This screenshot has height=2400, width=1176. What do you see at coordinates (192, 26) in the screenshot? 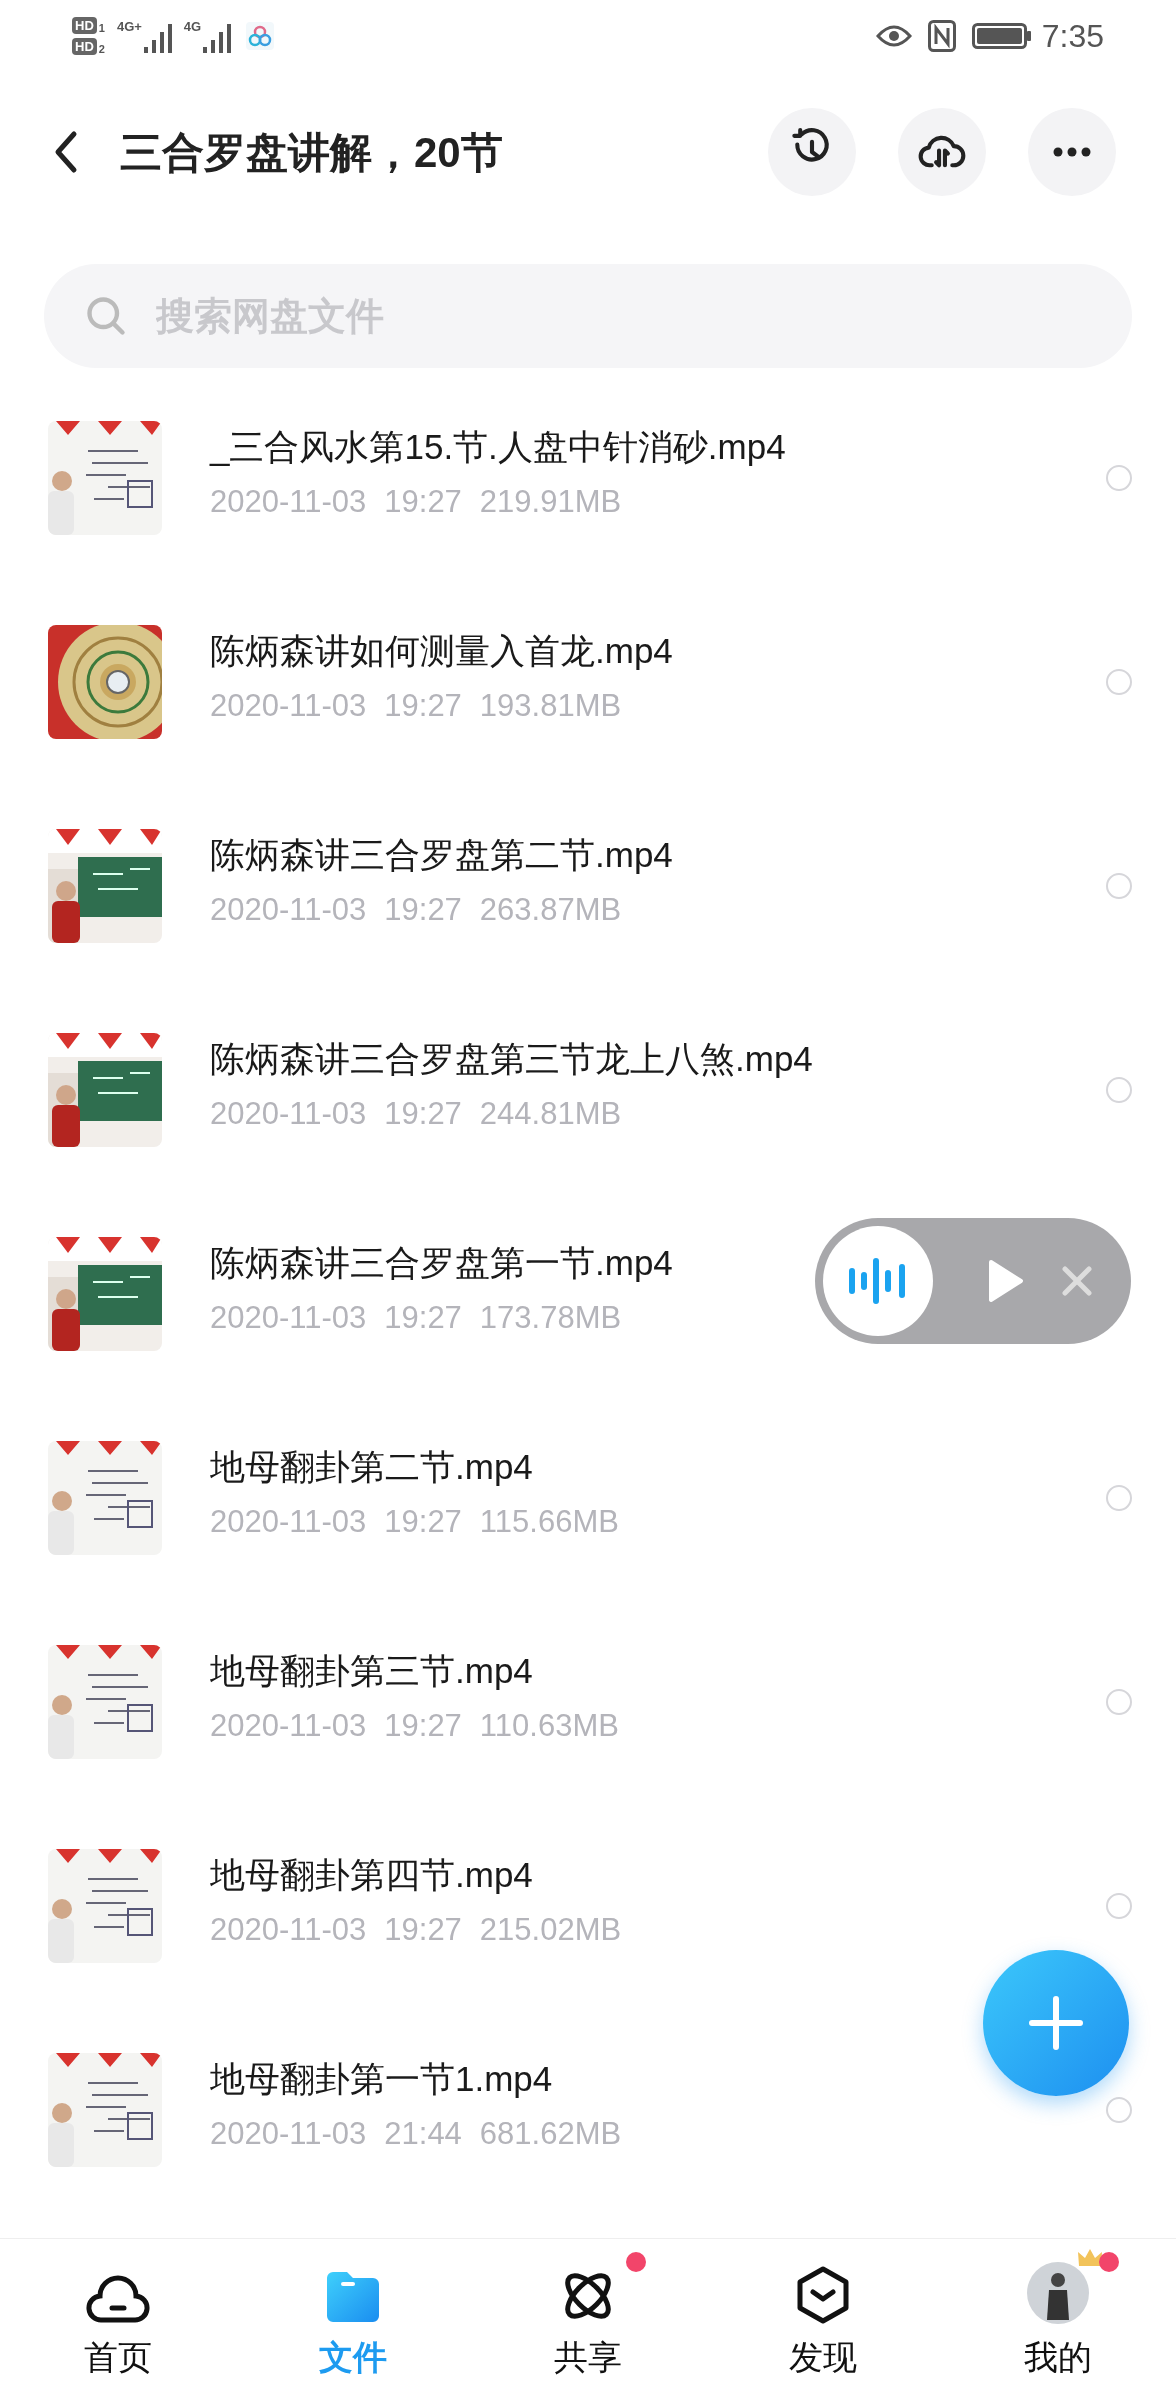
I see `network-type: 4G` at bounding box center [192, 26].